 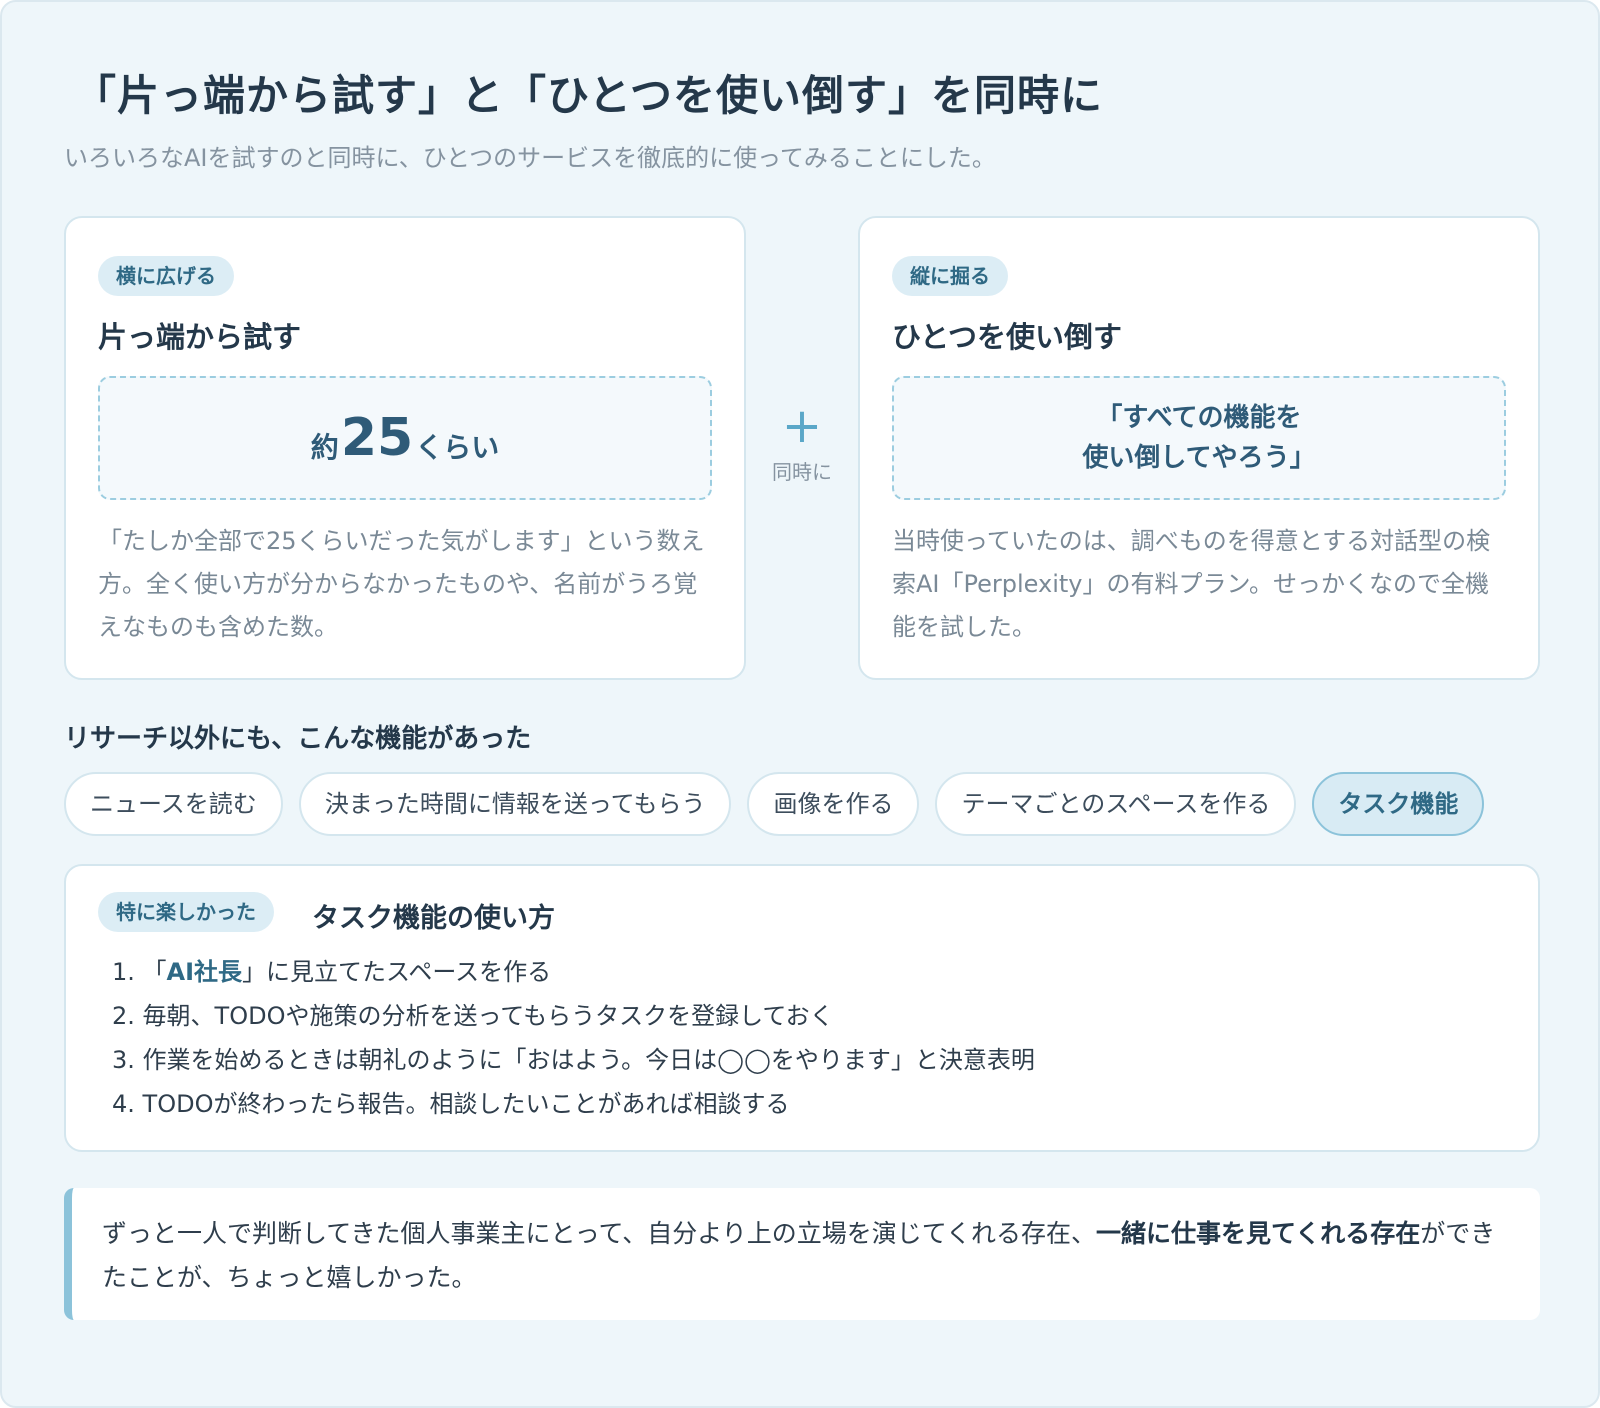 What do you see at coordinates (802, 472) in the screenshot?
I see `connector-label: 同時に` at bounding box center [802, 472].